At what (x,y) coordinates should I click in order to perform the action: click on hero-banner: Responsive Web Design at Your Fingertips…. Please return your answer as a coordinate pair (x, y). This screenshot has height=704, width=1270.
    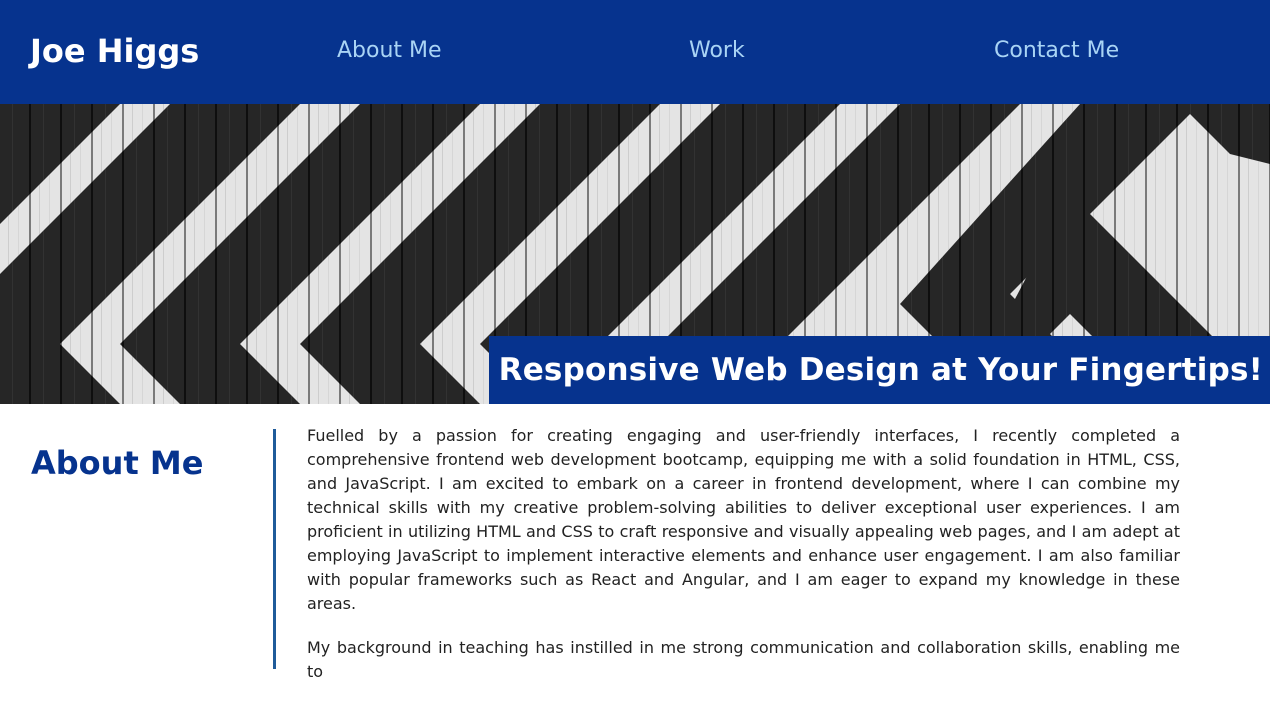
    Looking at the image, I should click on (879, 370).